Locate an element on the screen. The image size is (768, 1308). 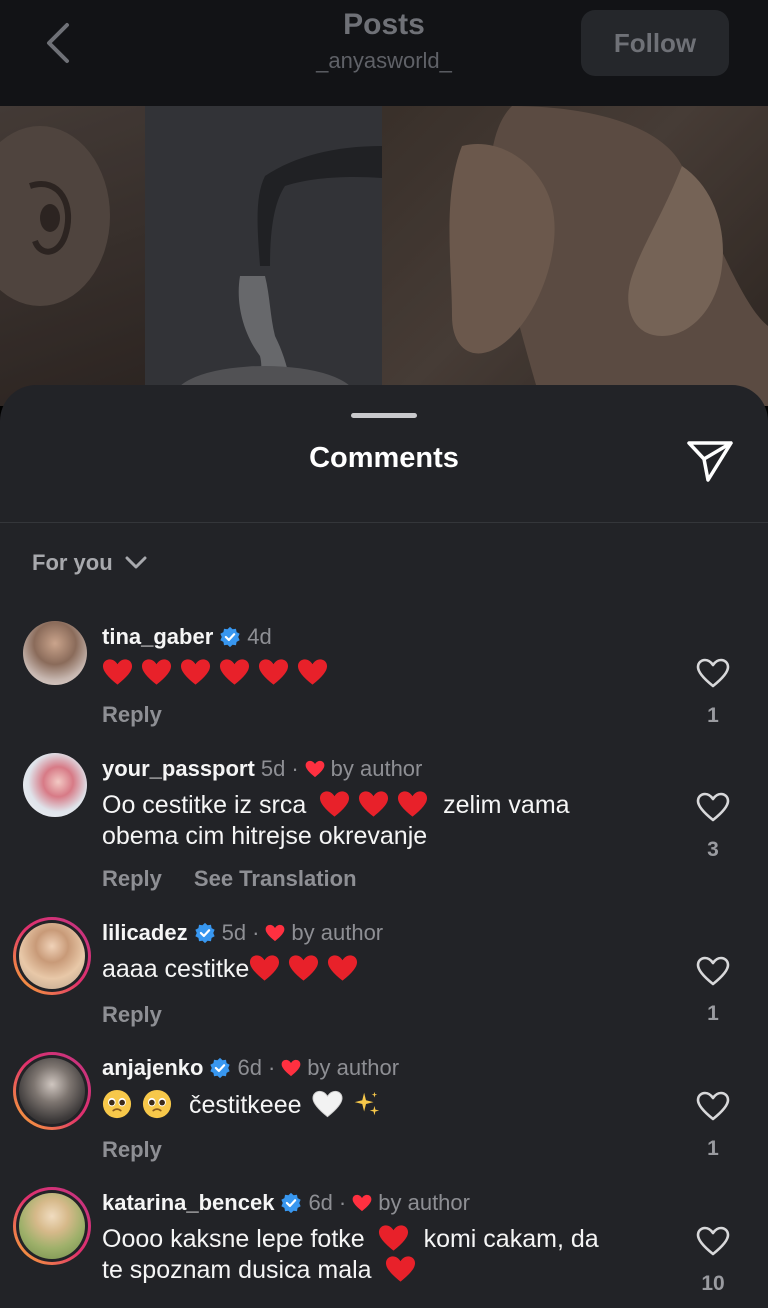
comment-actions: Reply See Translation is located at coordinates (229, 879).